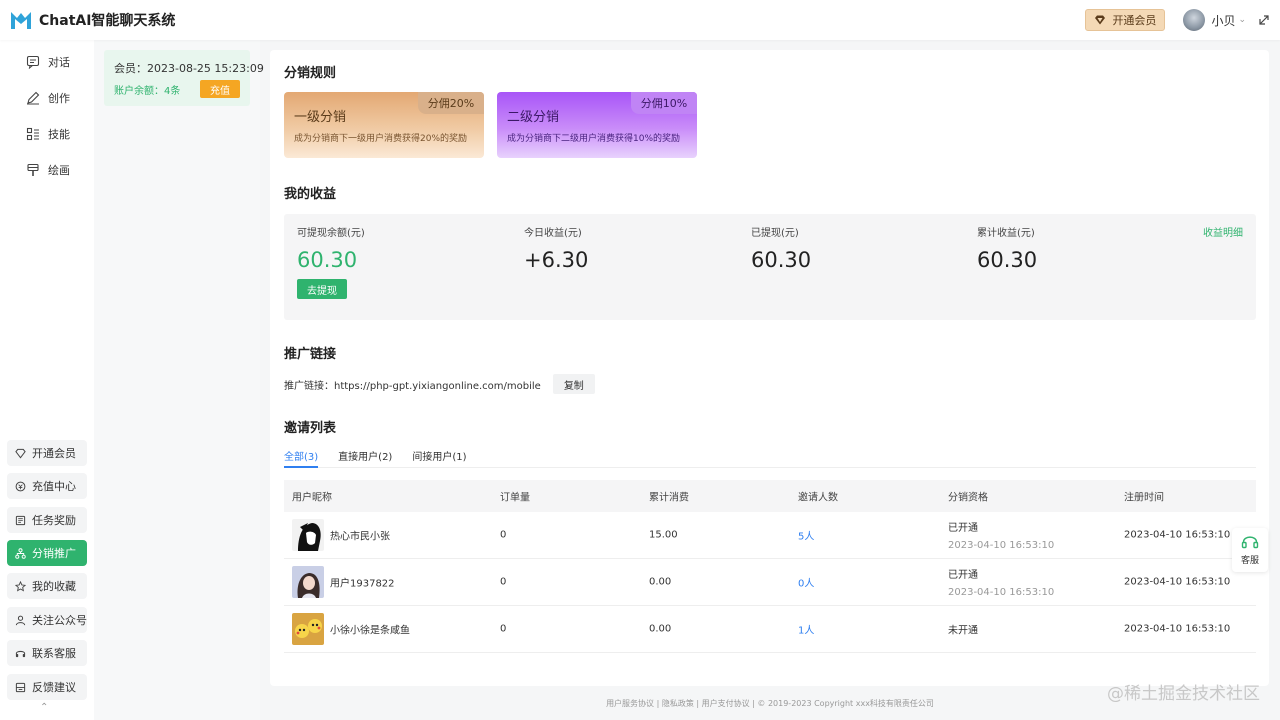 The width and height of the screenshot is (1280, 720). Describe the element at coordinates (1264, 20) in the screenshot. I see `logout-icon` at that location.